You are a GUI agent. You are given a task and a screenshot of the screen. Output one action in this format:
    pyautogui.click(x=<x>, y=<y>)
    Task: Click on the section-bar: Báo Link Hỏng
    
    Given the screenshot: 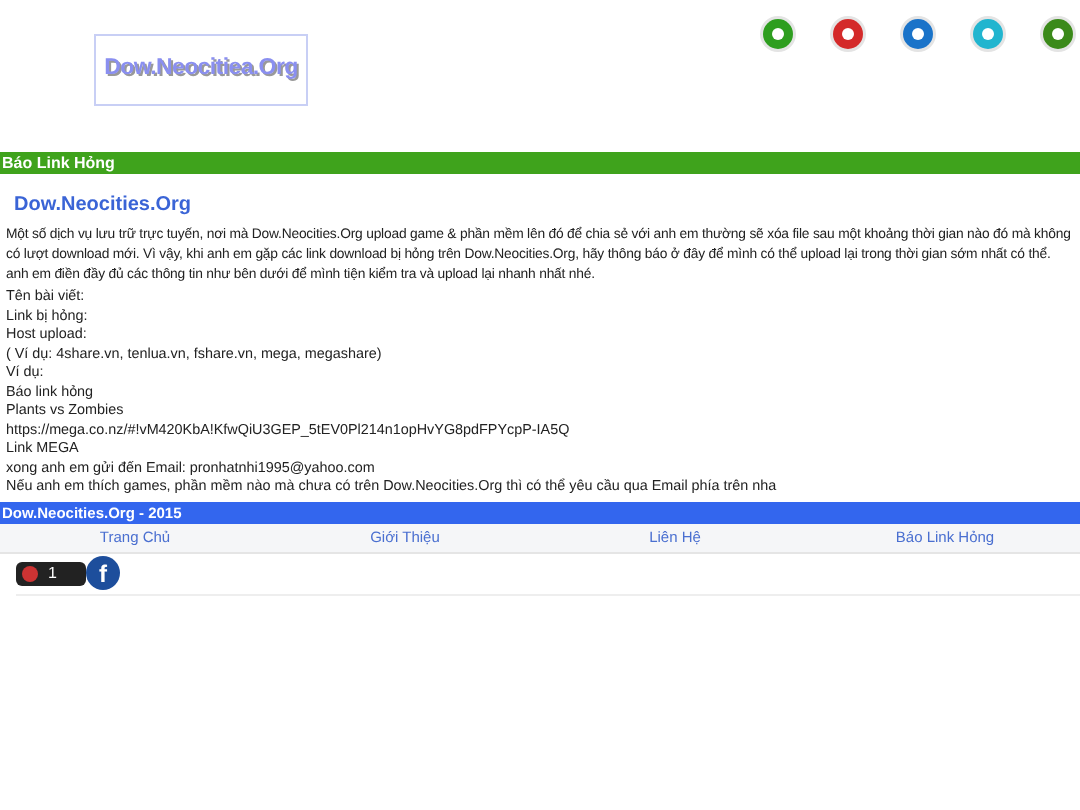 What is the action you would take?
    pyautogui.click(x=540, y=163)
    